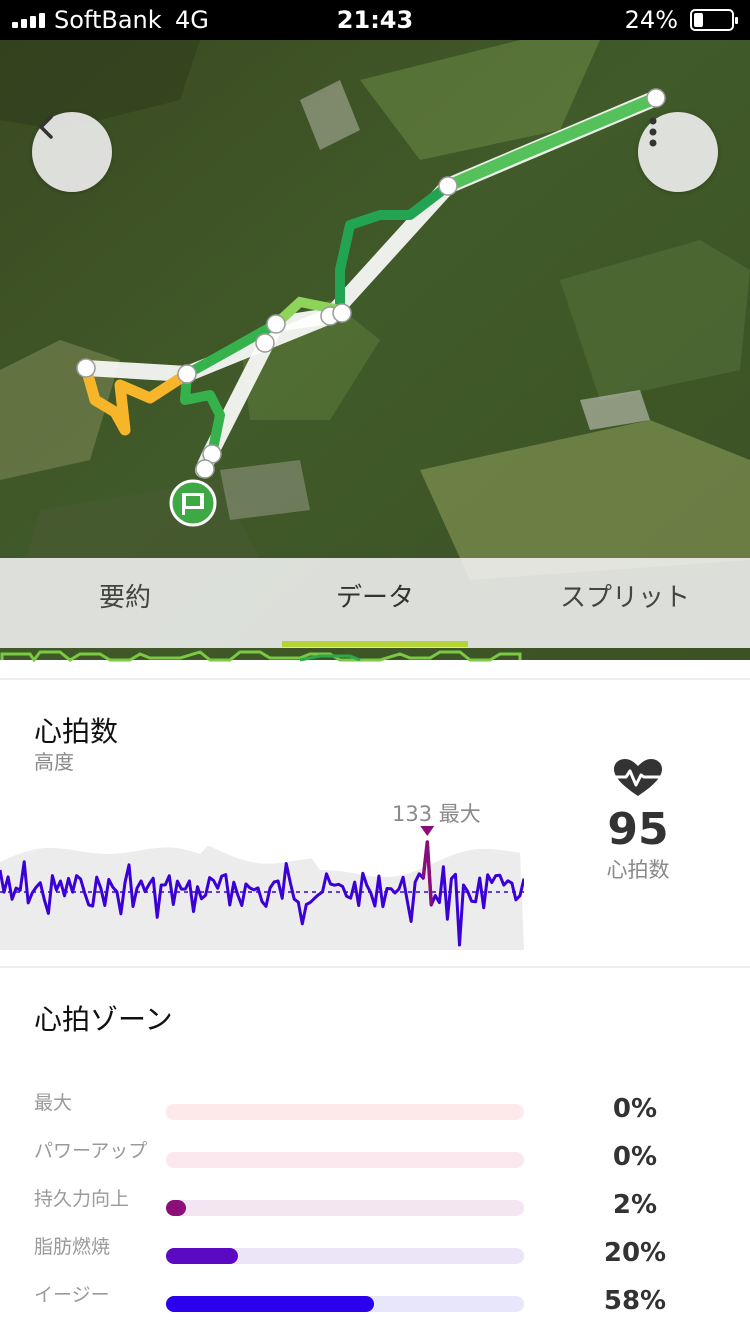 Image resolution: width=750 pixels, height=1334 pixels. What do you see at coordinates (54, 762) in the screenshot?
I see `heart-rate-subtitle: 高度` at bounding box center [54, 762].